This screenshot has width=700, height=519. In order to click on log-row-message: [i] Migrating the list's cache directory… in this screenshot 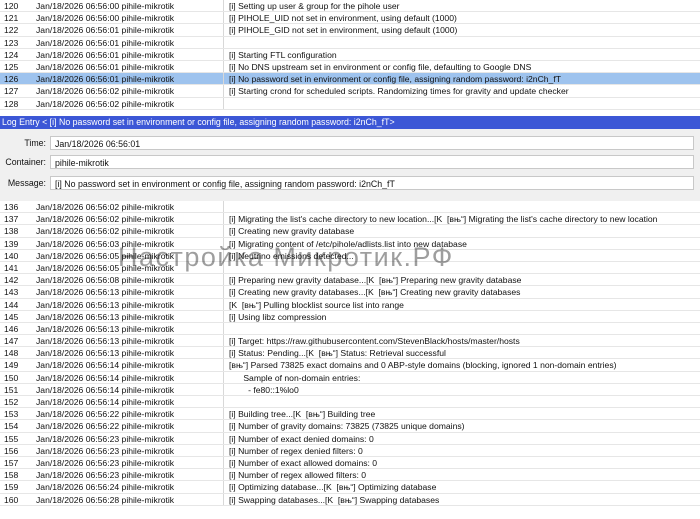, I will do `click(443, 219)`.